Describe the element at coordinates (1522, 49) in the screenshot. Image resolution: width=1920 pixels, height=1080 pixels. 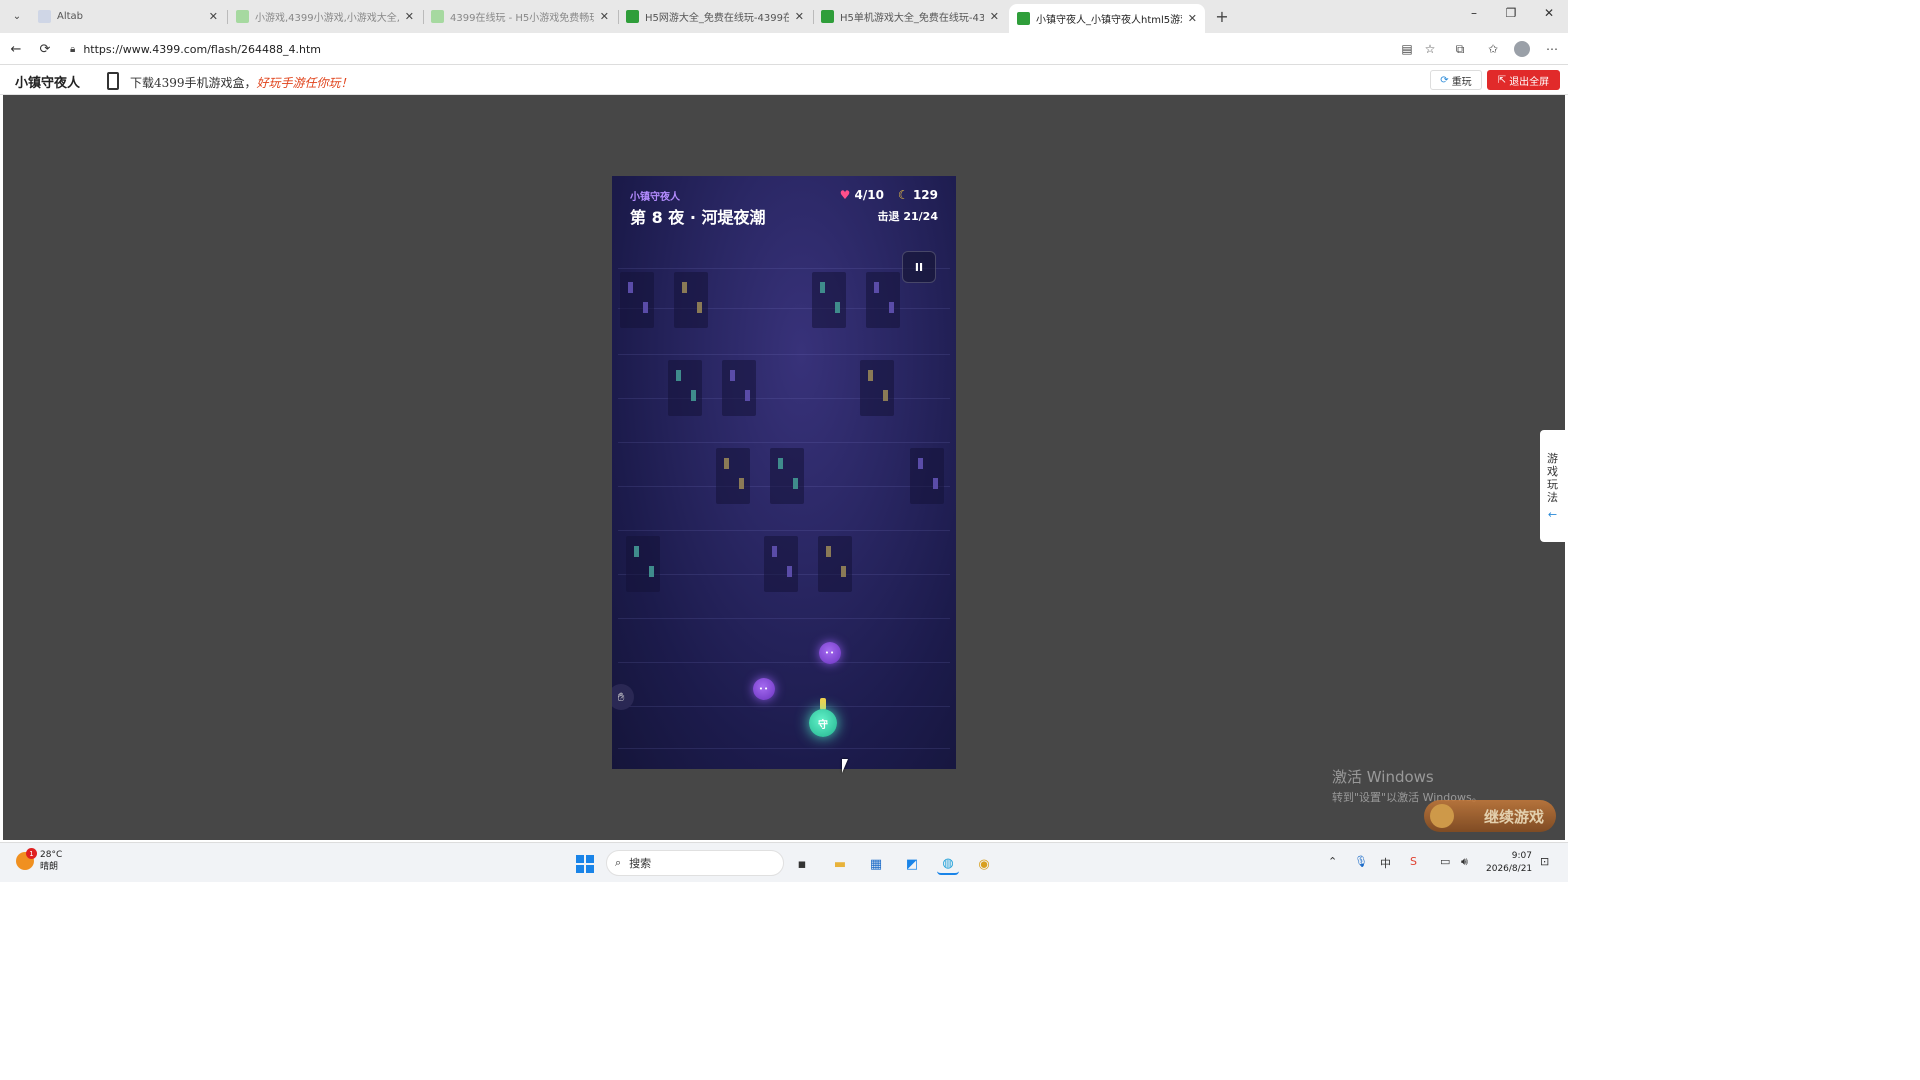
I see `profile-avatar-icon` at that location.